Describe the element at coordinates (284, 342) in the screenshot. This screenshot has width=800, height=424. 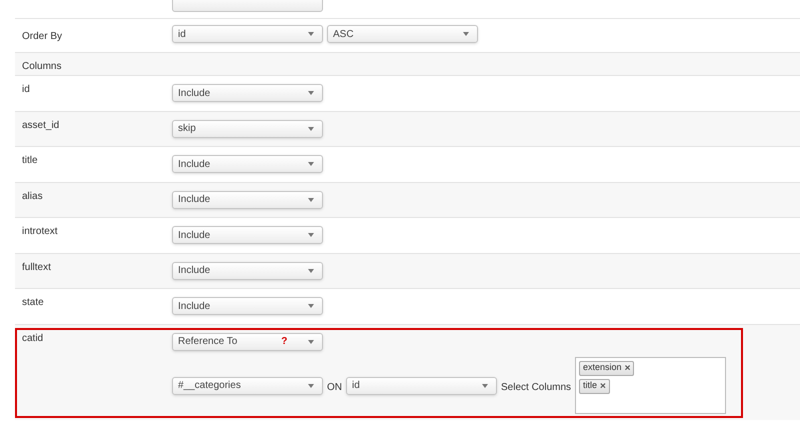
I see `help-mark: ?` at that location.